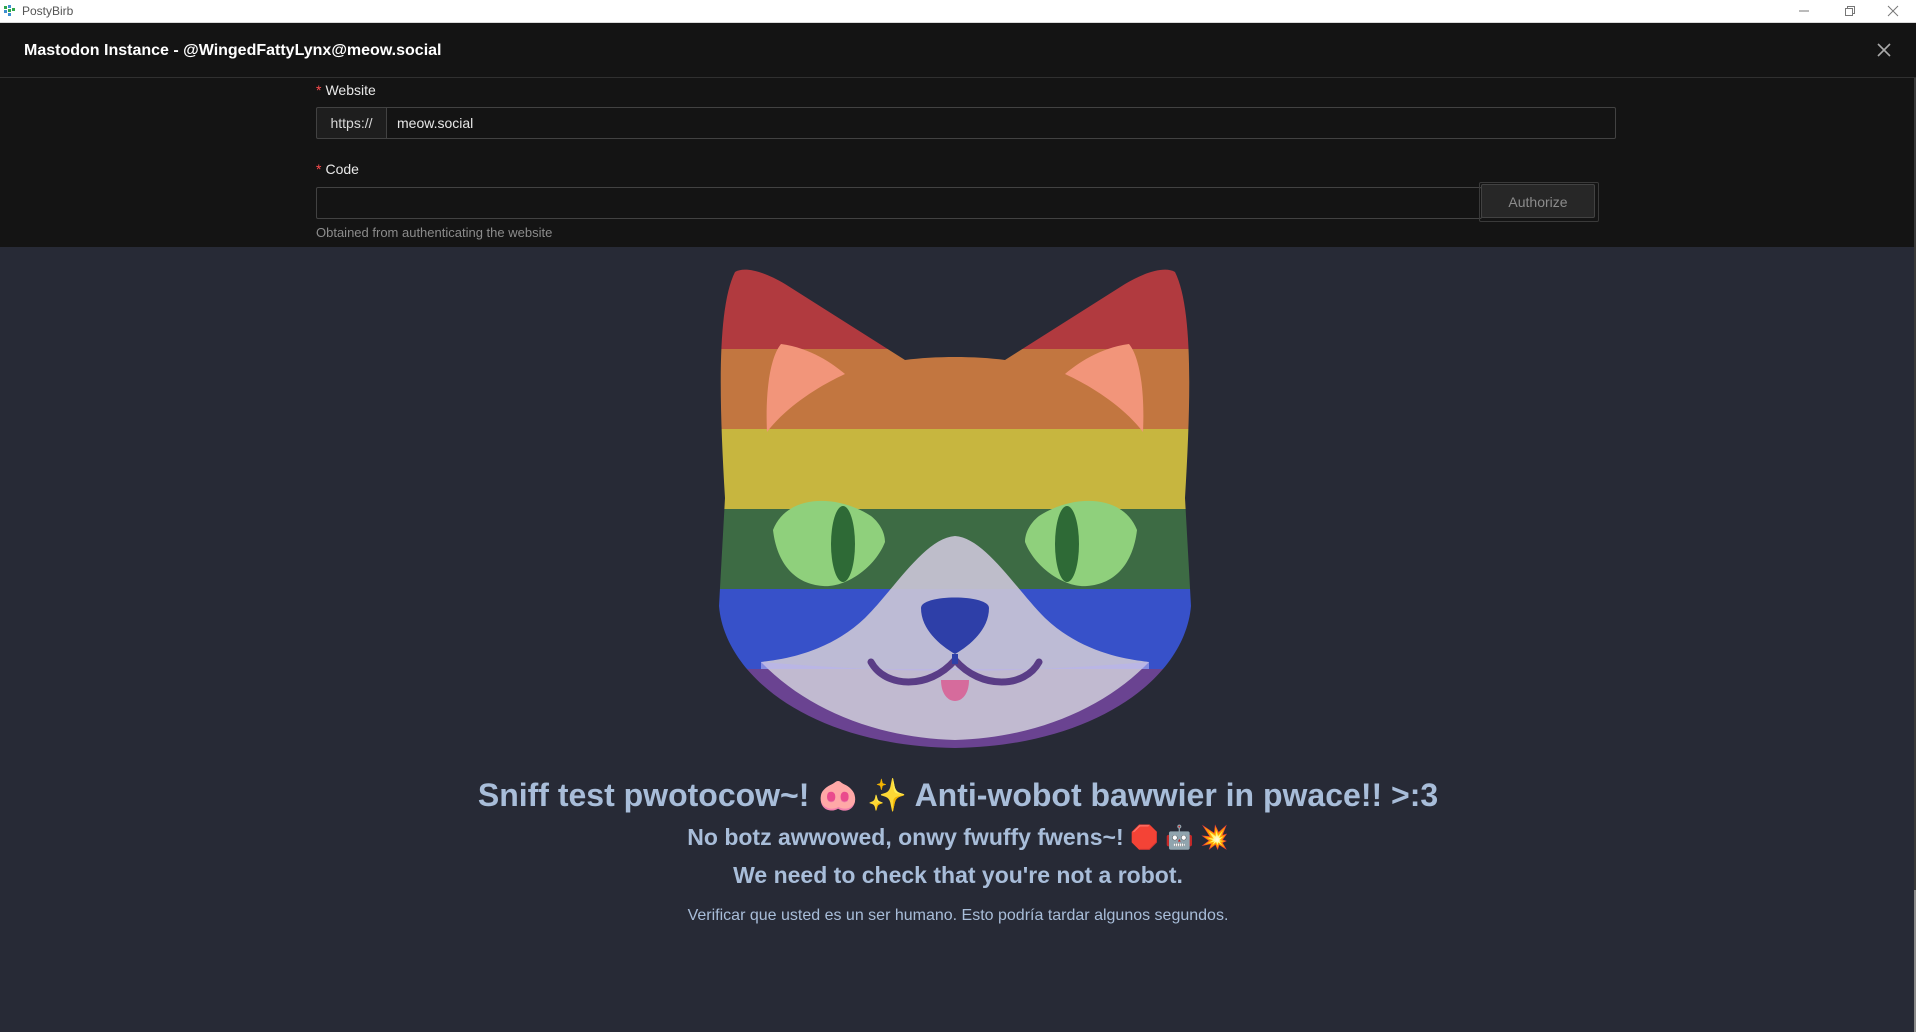 This screenshot has width=1916, height=1032. I want to click on minimize-button, so click(1804, 11).